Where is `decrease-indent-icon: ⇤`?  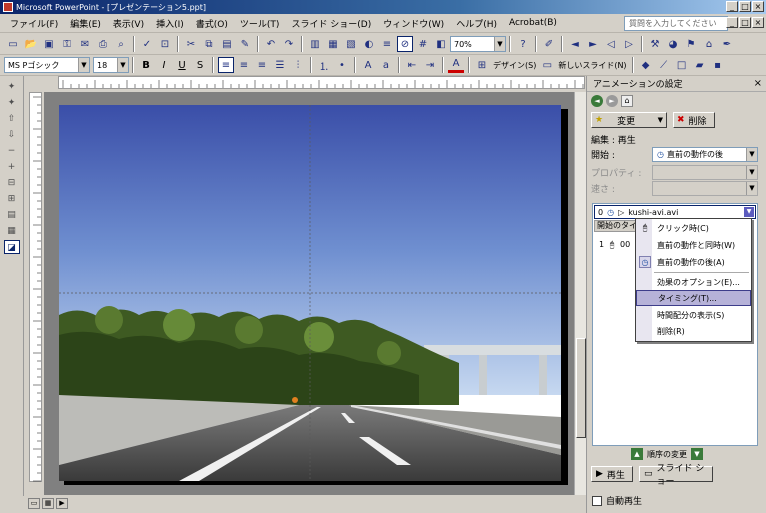 decrease-indent-icon: ⇤ is located at coordinates (412, 65).